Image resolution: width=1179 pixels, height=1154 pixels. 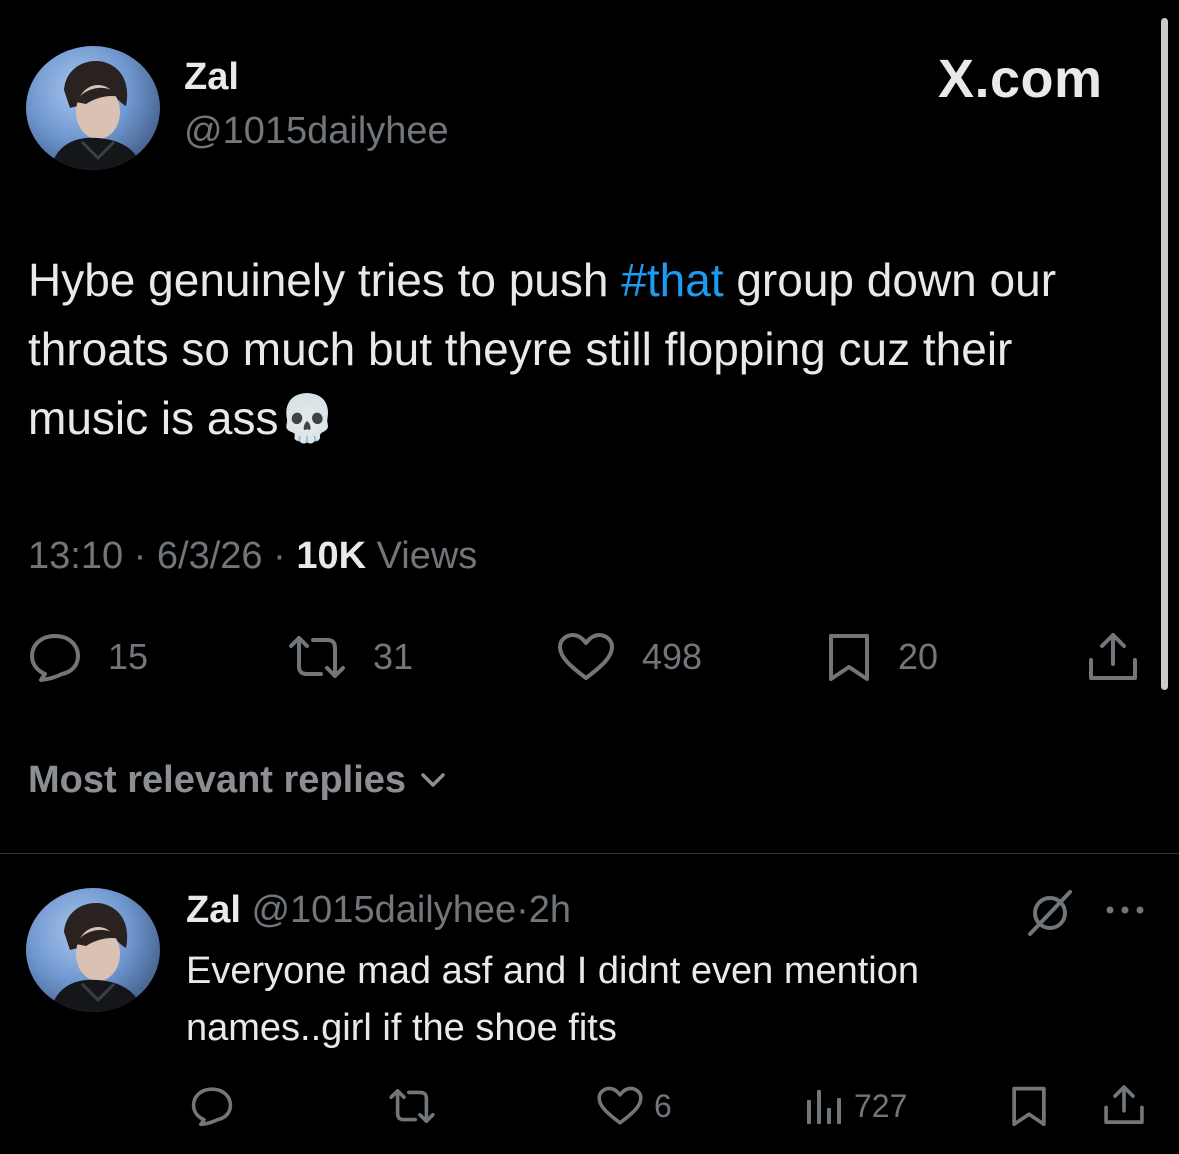 I want to click on reply-reply-button, so click(x=212, y=1106).